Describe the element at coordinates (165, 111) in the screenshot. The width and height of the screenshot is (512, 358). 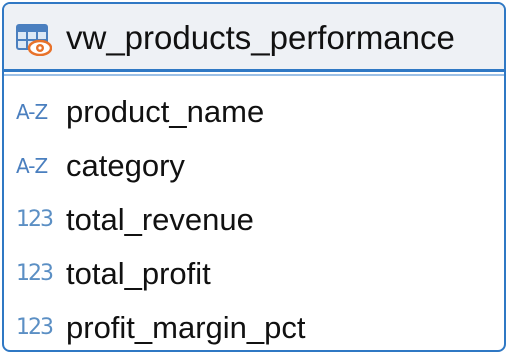
I see `column-name: product_name` at that location.